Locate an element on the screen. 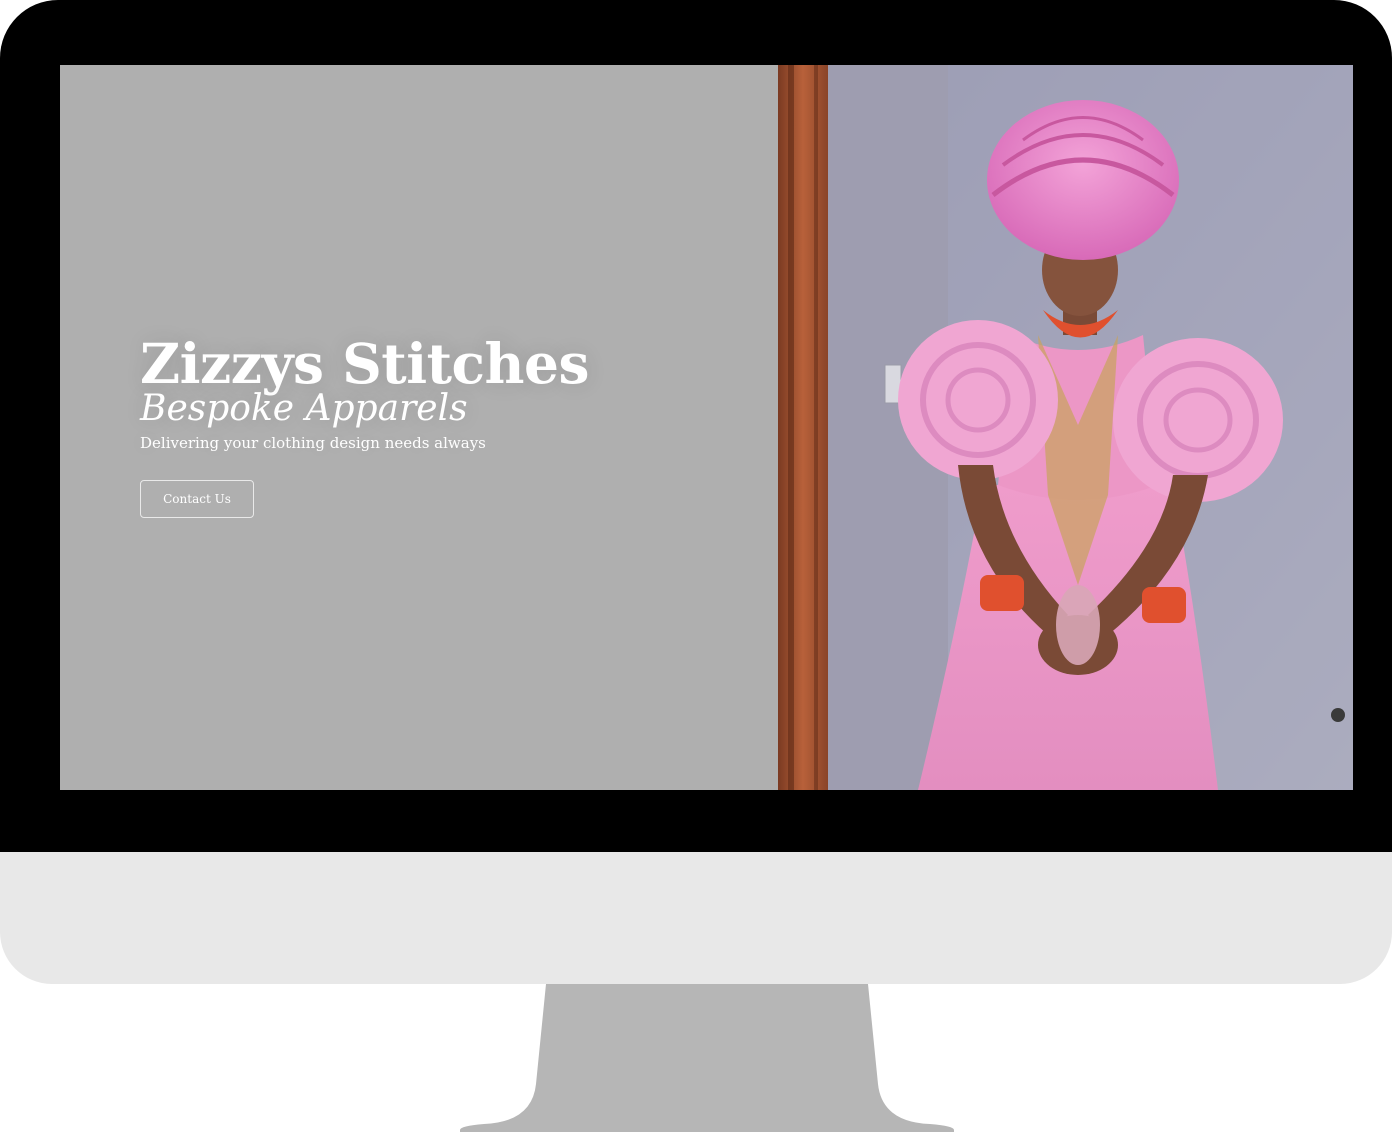 Image resolution: width=1392 pixels, height=1135 pixels. monitor-stand is located at coordinates (707, 1058).